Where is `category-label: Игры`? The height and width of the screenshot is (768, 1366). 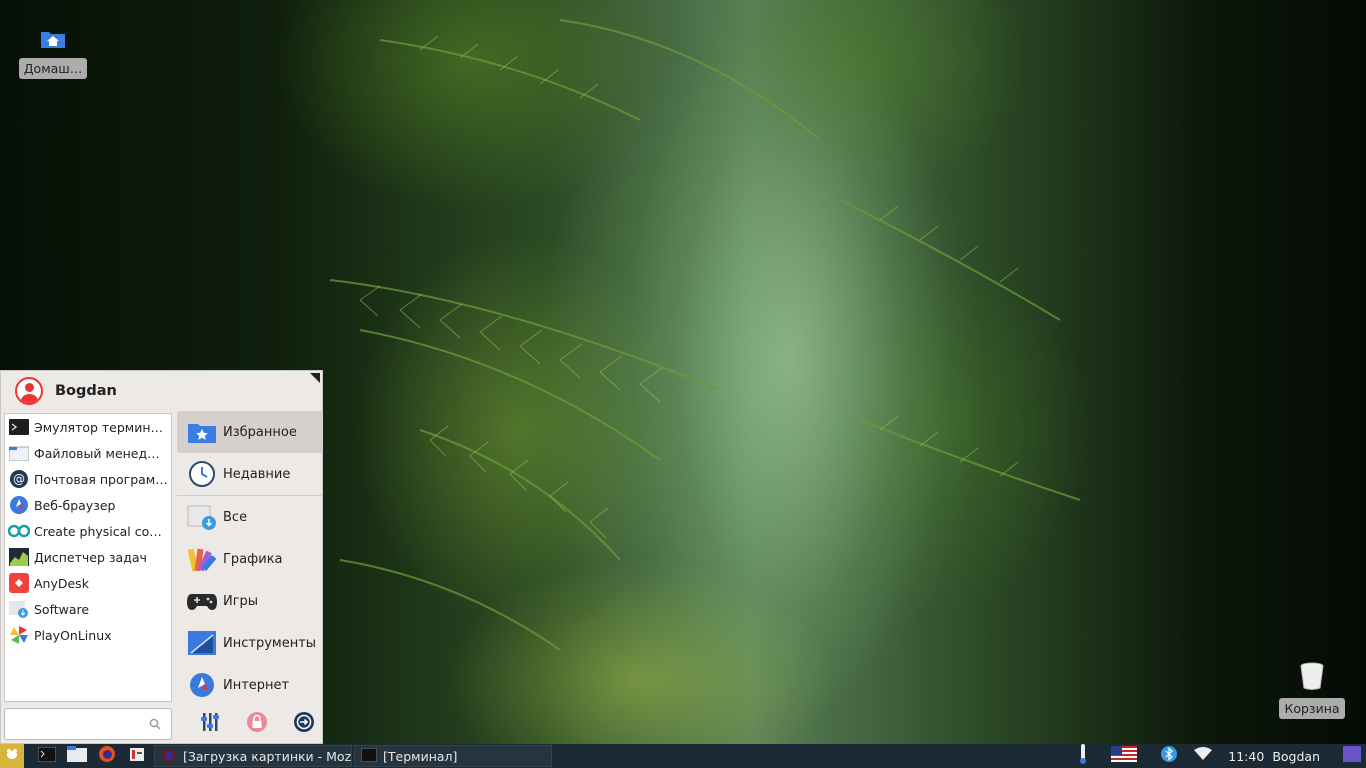
category-label: Игры is located at coordinates (241, 601).